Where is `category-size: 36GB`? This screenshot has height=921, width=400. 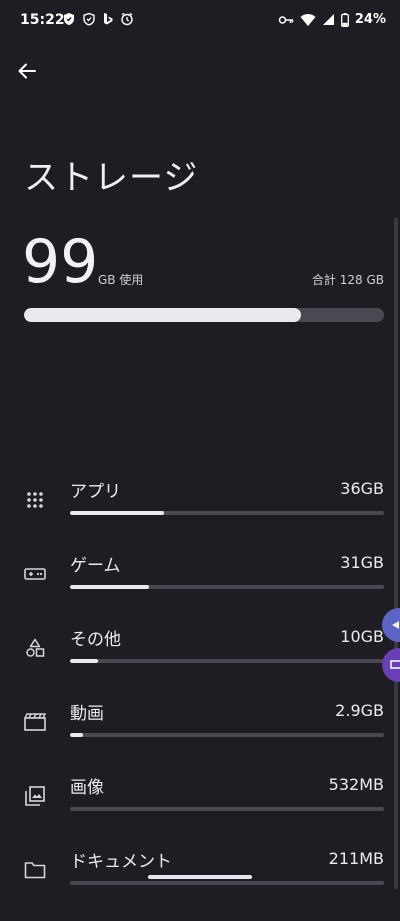 category-size: 36GB is located at coordinates (362, 488).